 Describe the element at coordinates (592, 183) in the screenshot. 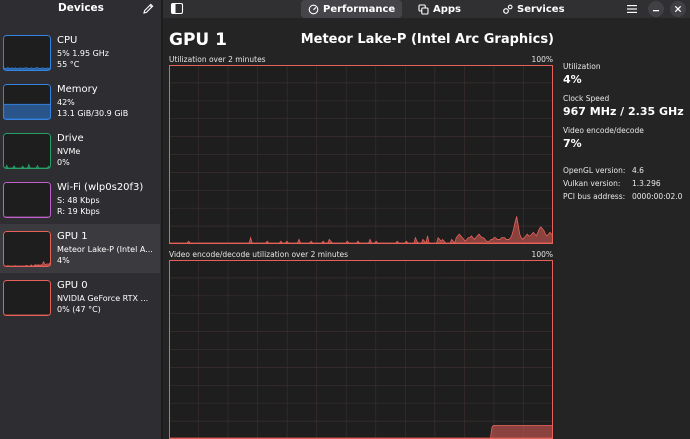

I see `vulkan-version-label: Vulkan version:` at that location.